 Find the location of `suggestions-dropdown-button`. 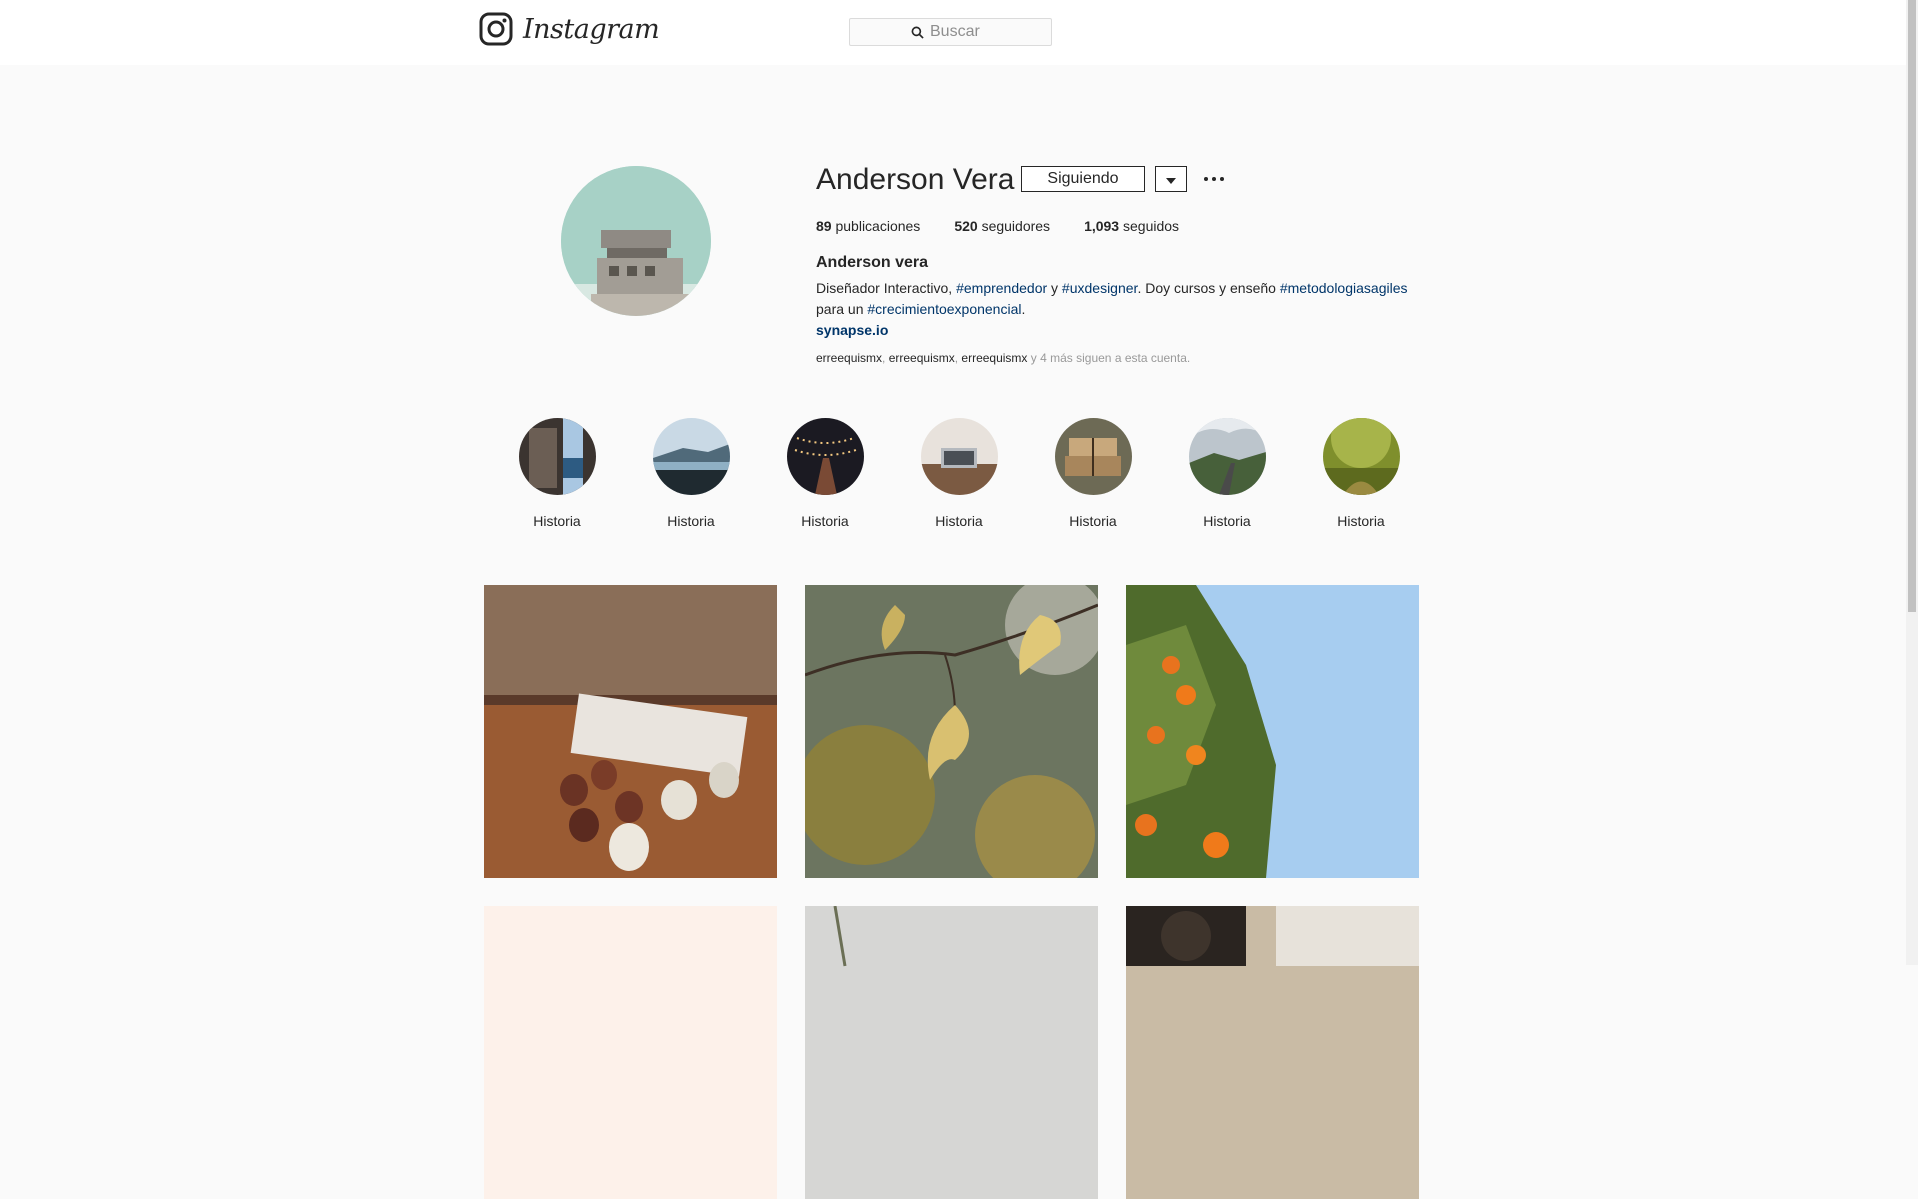

suggestions-dropdown-button is located at coordinates (1171, 179).